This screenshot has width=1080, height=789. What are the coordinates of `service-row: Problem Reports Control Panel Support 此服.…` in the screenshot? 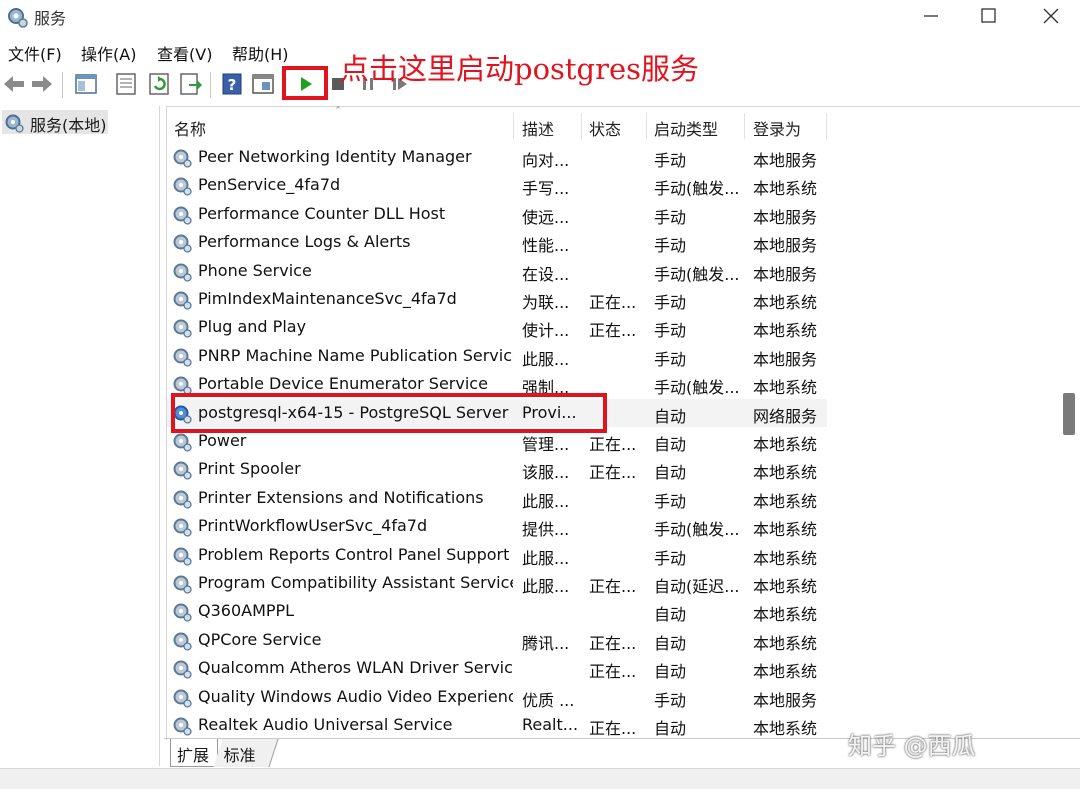 It's located at (497, 555).